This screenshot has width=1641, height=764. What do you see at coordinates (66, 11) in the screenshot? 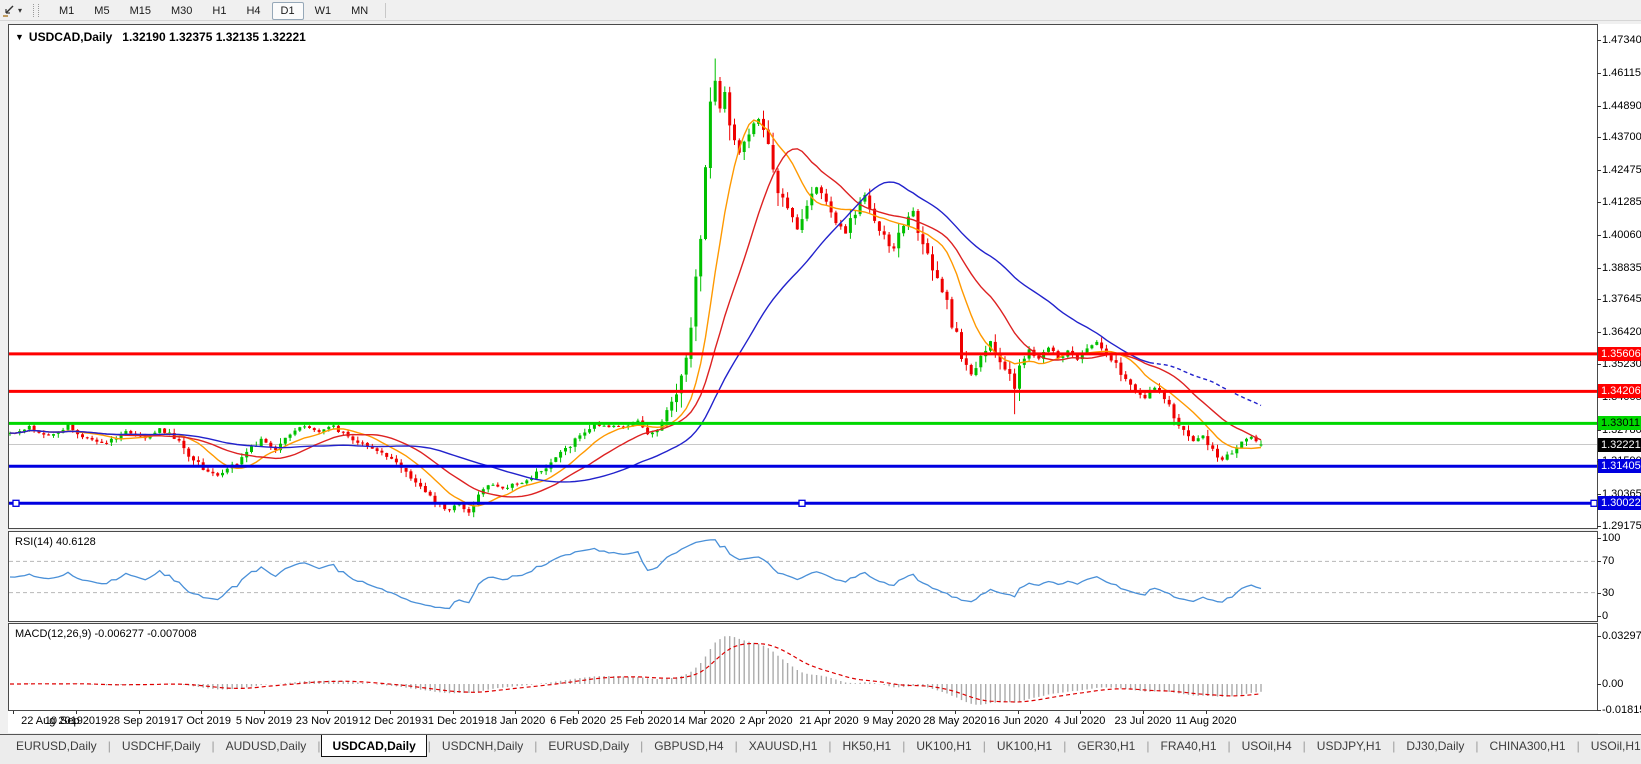
I see `timeframe-button-M1: M1` at bounding box center [66, 11].